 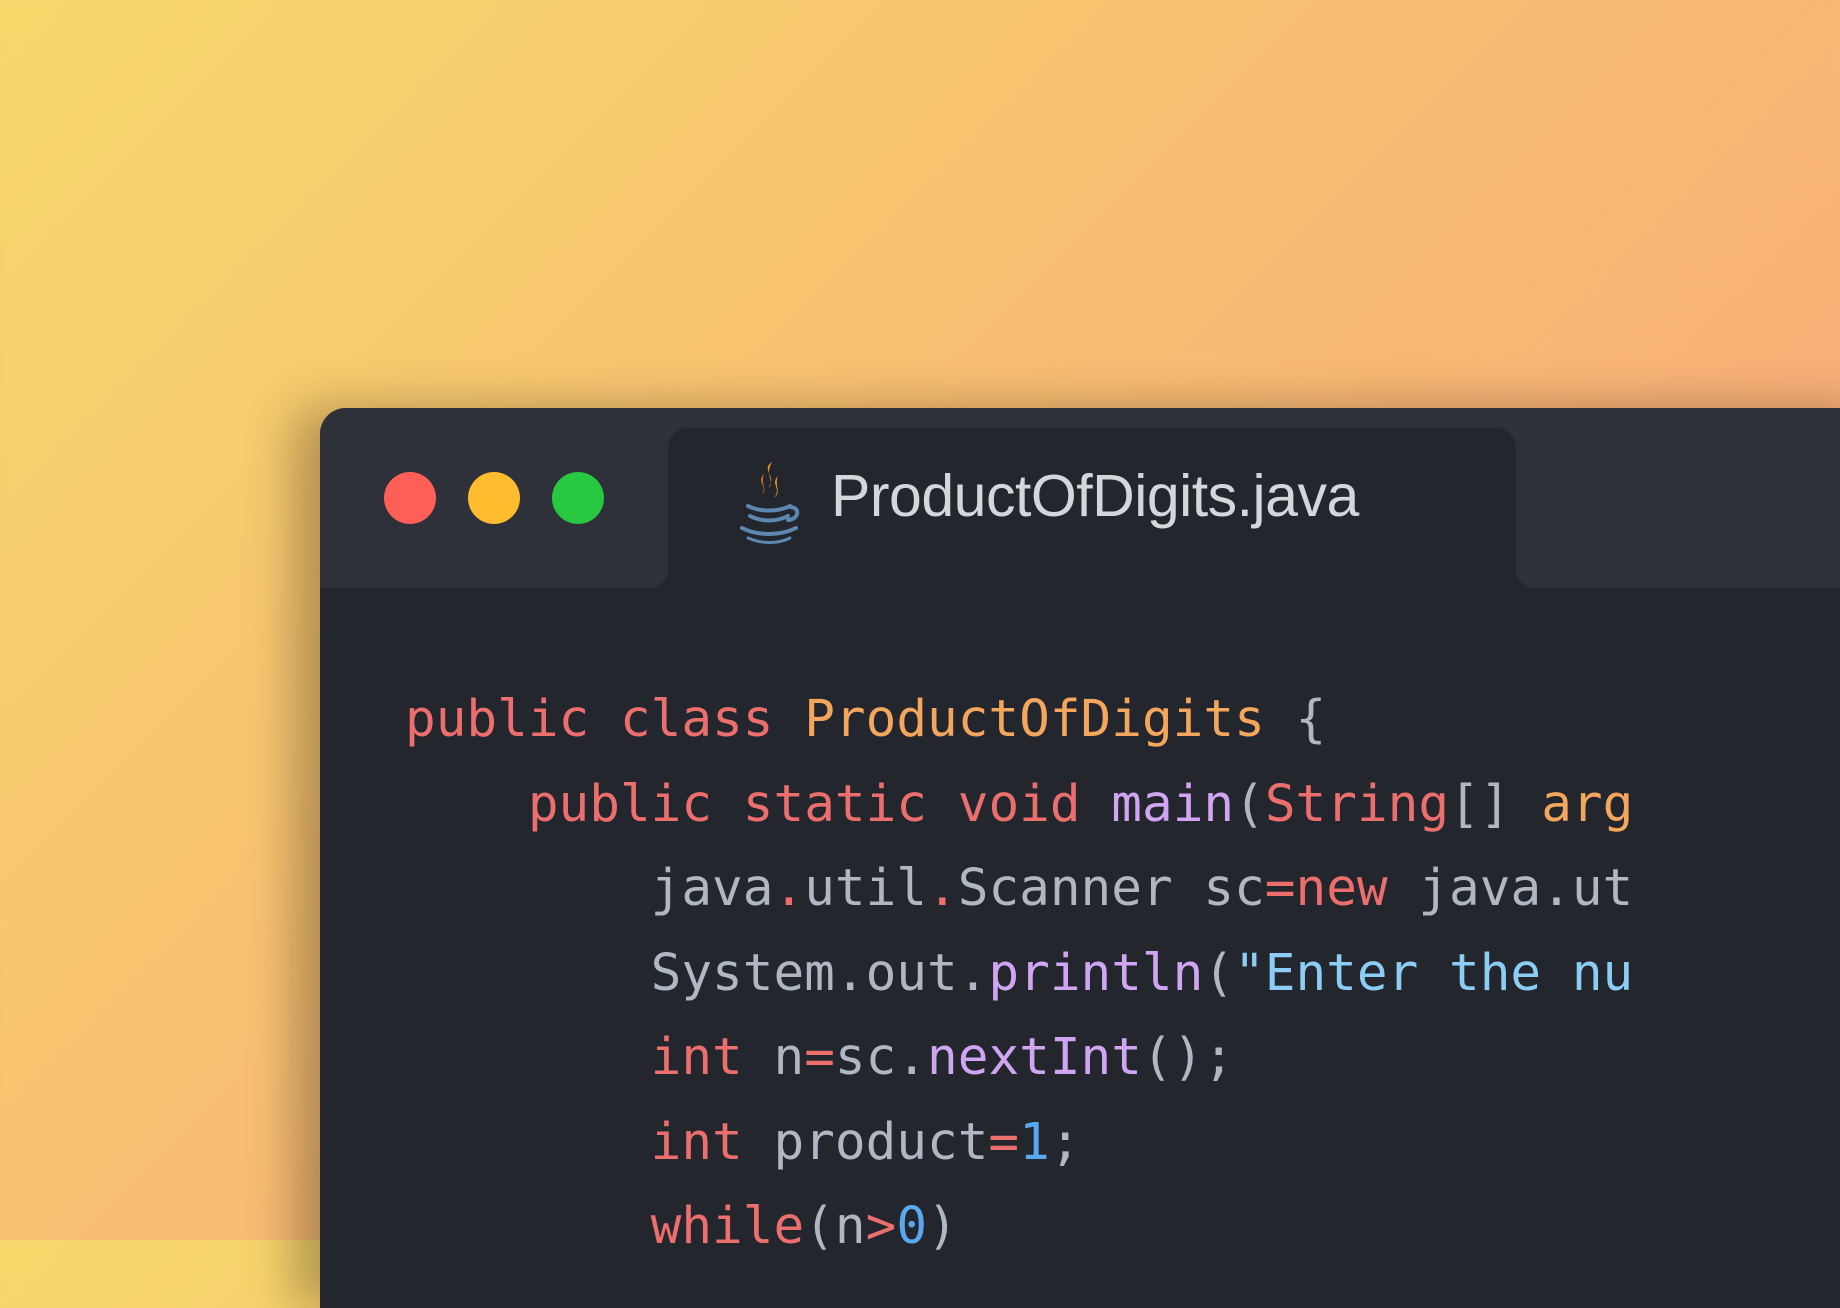 I want to click on minimize-window-button, so click(x=494, y=498).